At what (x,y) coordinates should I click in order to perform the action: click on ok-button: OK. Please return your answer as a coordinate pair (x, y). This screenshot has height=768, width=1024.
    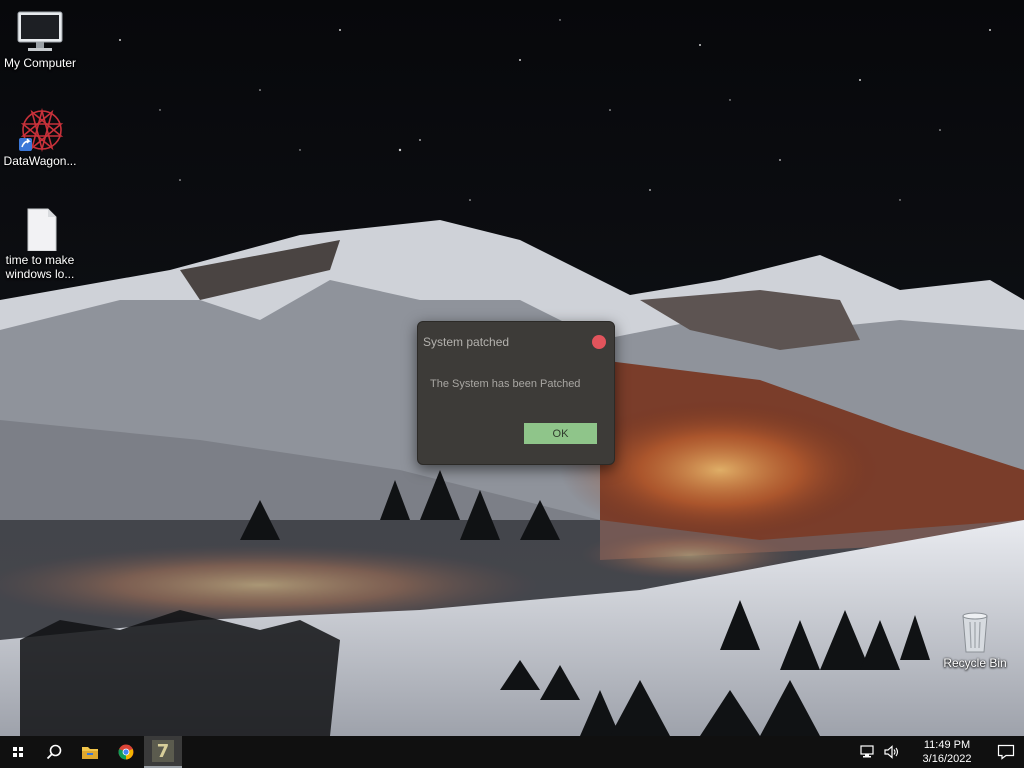
    Looking at the image, I should click on (560, 433).